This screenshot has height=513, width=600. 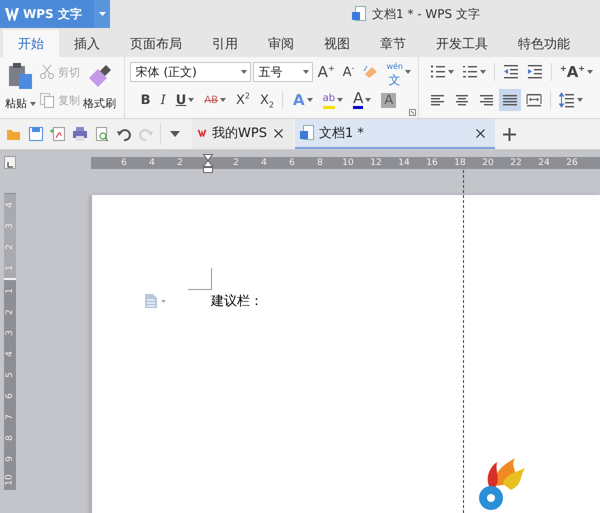 I want to click on ruler-number: 1, so click(x=10, y=267).